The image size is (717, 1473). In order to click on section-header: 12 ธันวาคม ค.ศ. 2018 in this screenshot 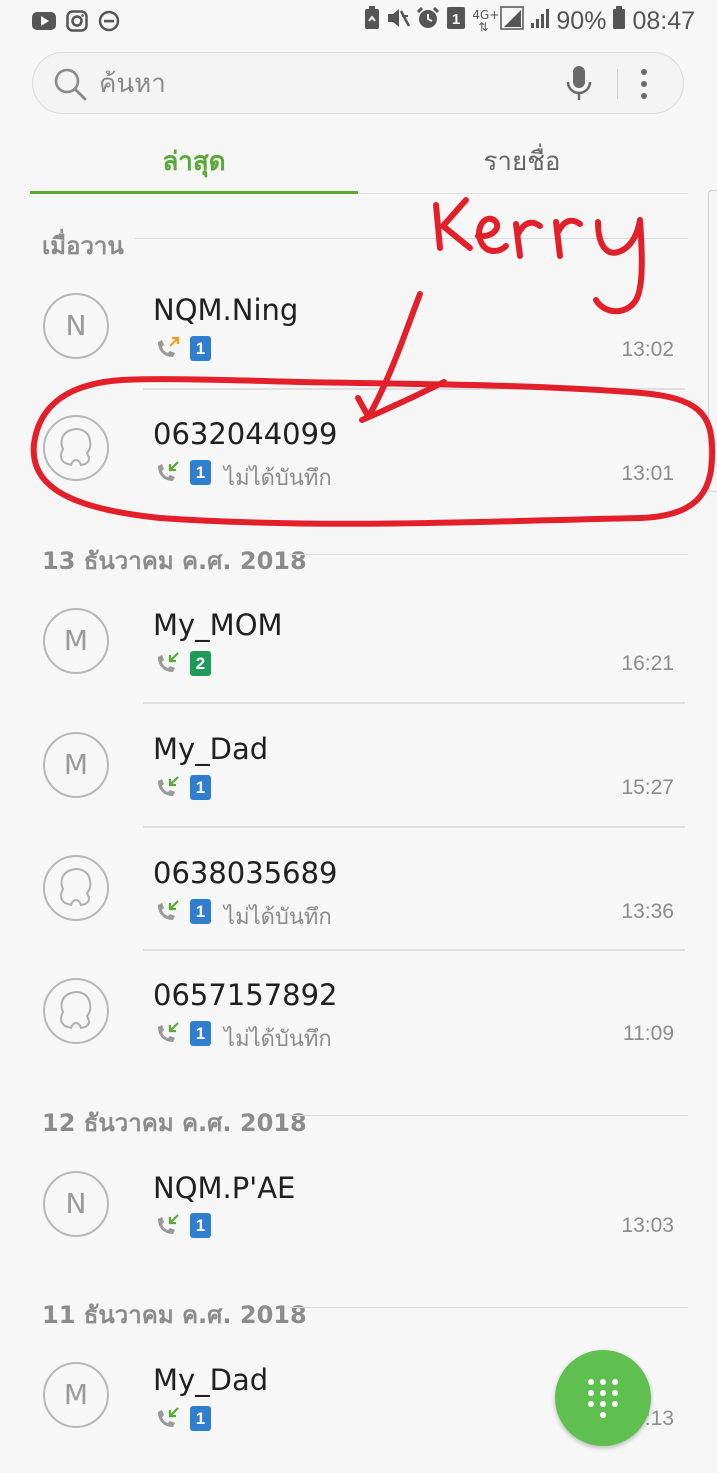, I will do `click(174, 1123)`.